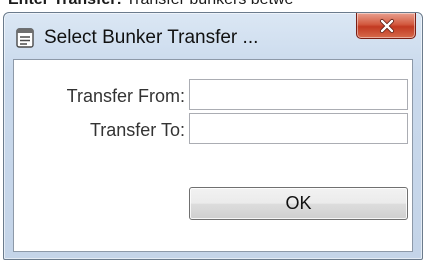 The image size is (430, 265). I want to click on transfer-from-label: Transfer From:, so click(125, 96).